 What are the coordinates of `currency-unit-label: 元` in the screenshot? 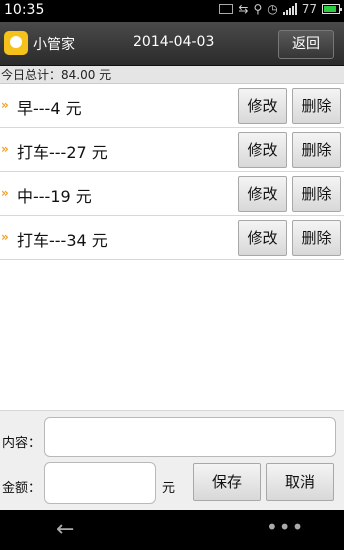 It's located at (169, 488).